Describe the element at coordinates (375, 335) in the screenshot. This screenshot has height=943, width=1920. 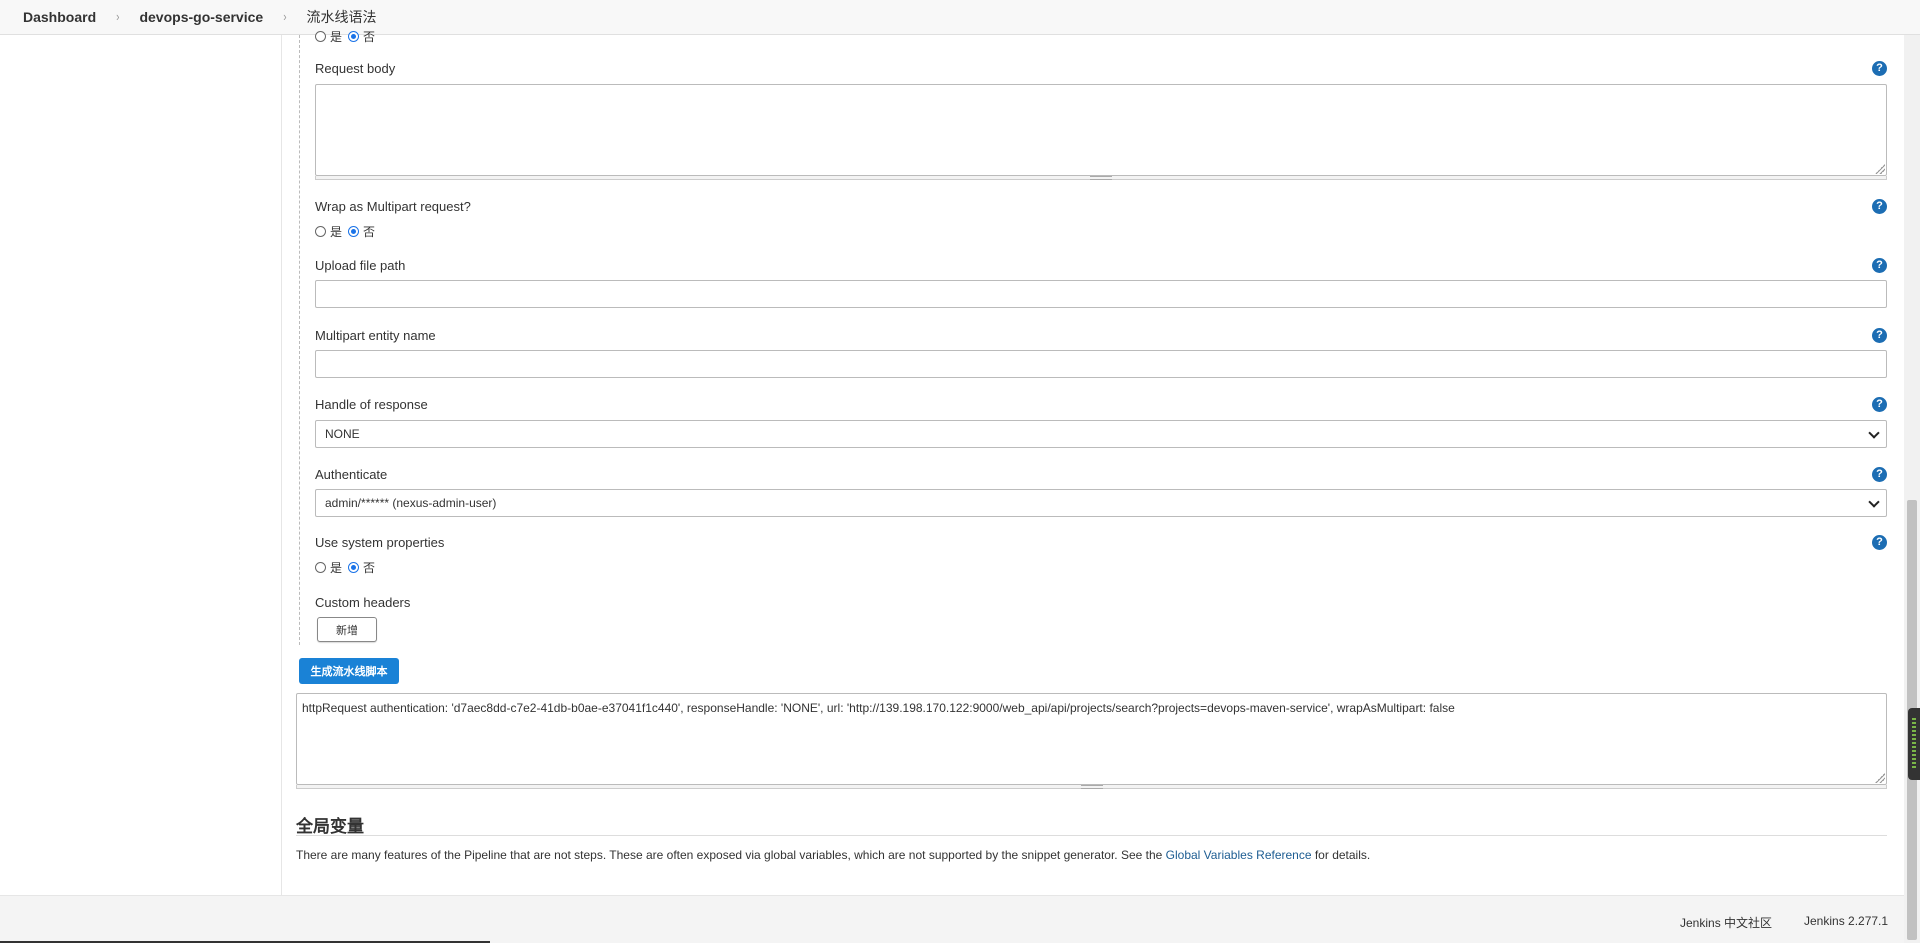
I see `multipart-entity-name-label: Multipart entity name` at that location.